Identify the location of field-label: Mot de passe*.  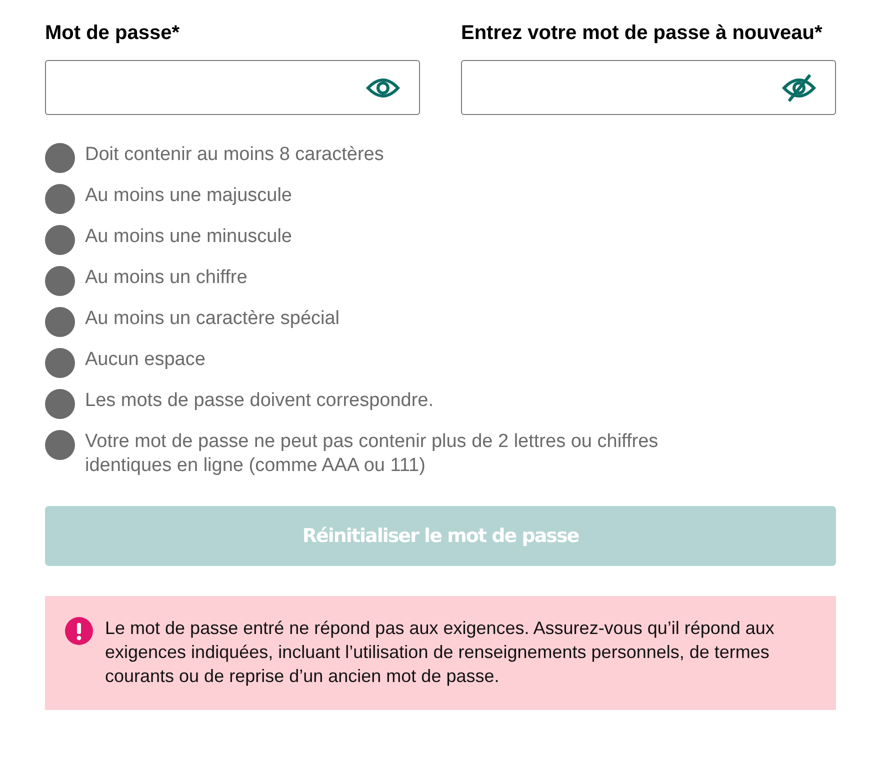
(112, 33).